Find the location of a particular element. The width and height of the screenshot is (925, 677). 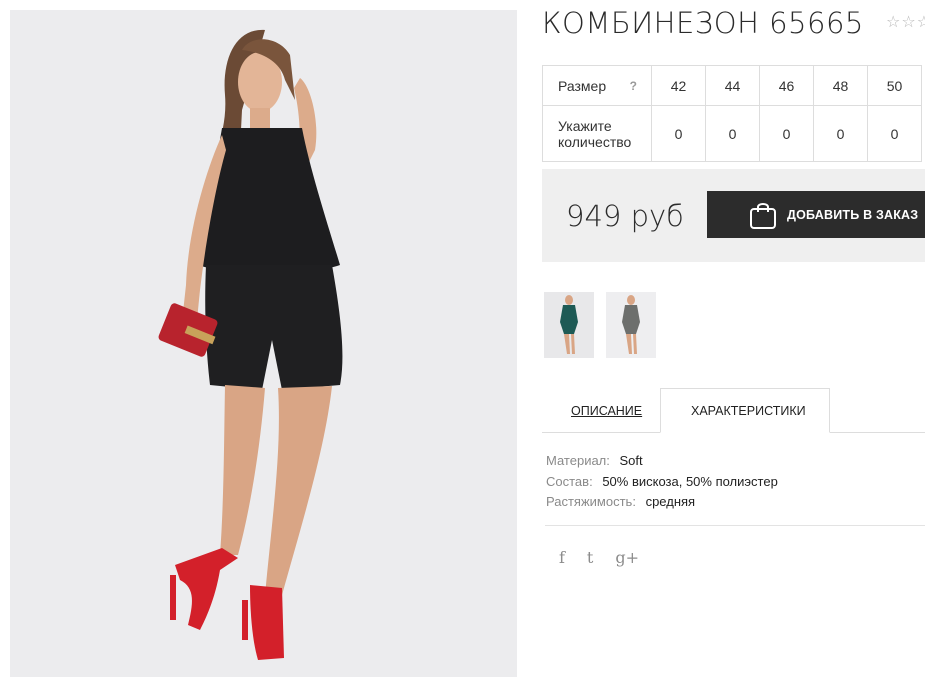

quantity-input-42: 0 is located at coordinates (678, 133).